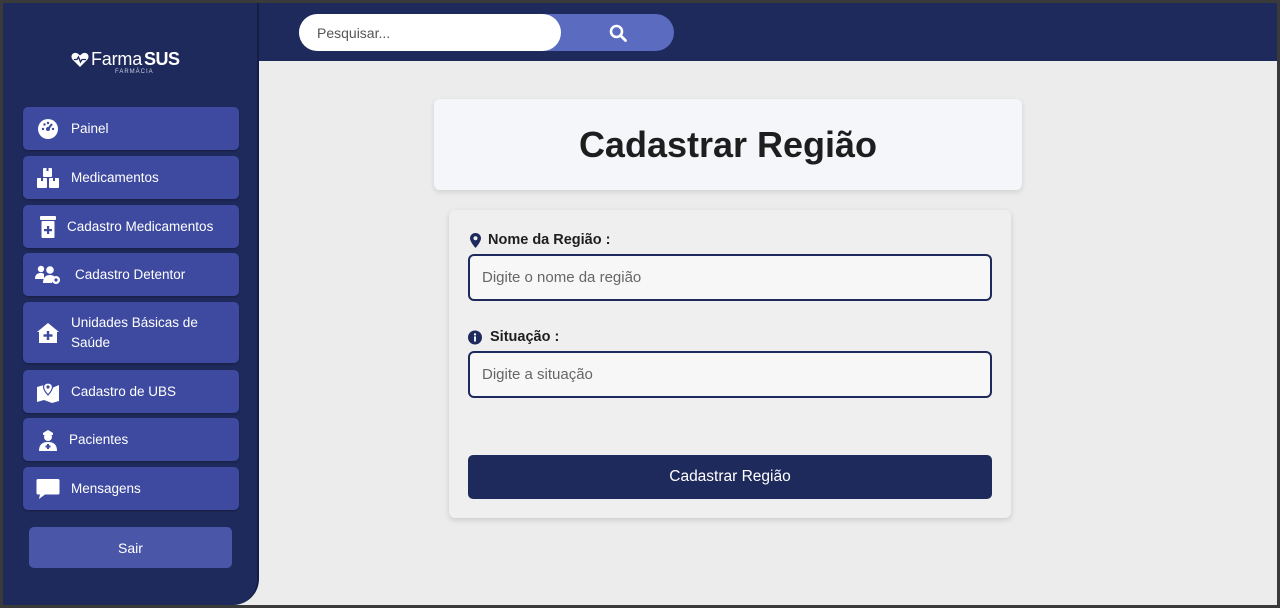  What do you see at coordinates (162, 59) in the screenshot?
I see `logo-text-sus: SUS` at bounding box center [162, 59].